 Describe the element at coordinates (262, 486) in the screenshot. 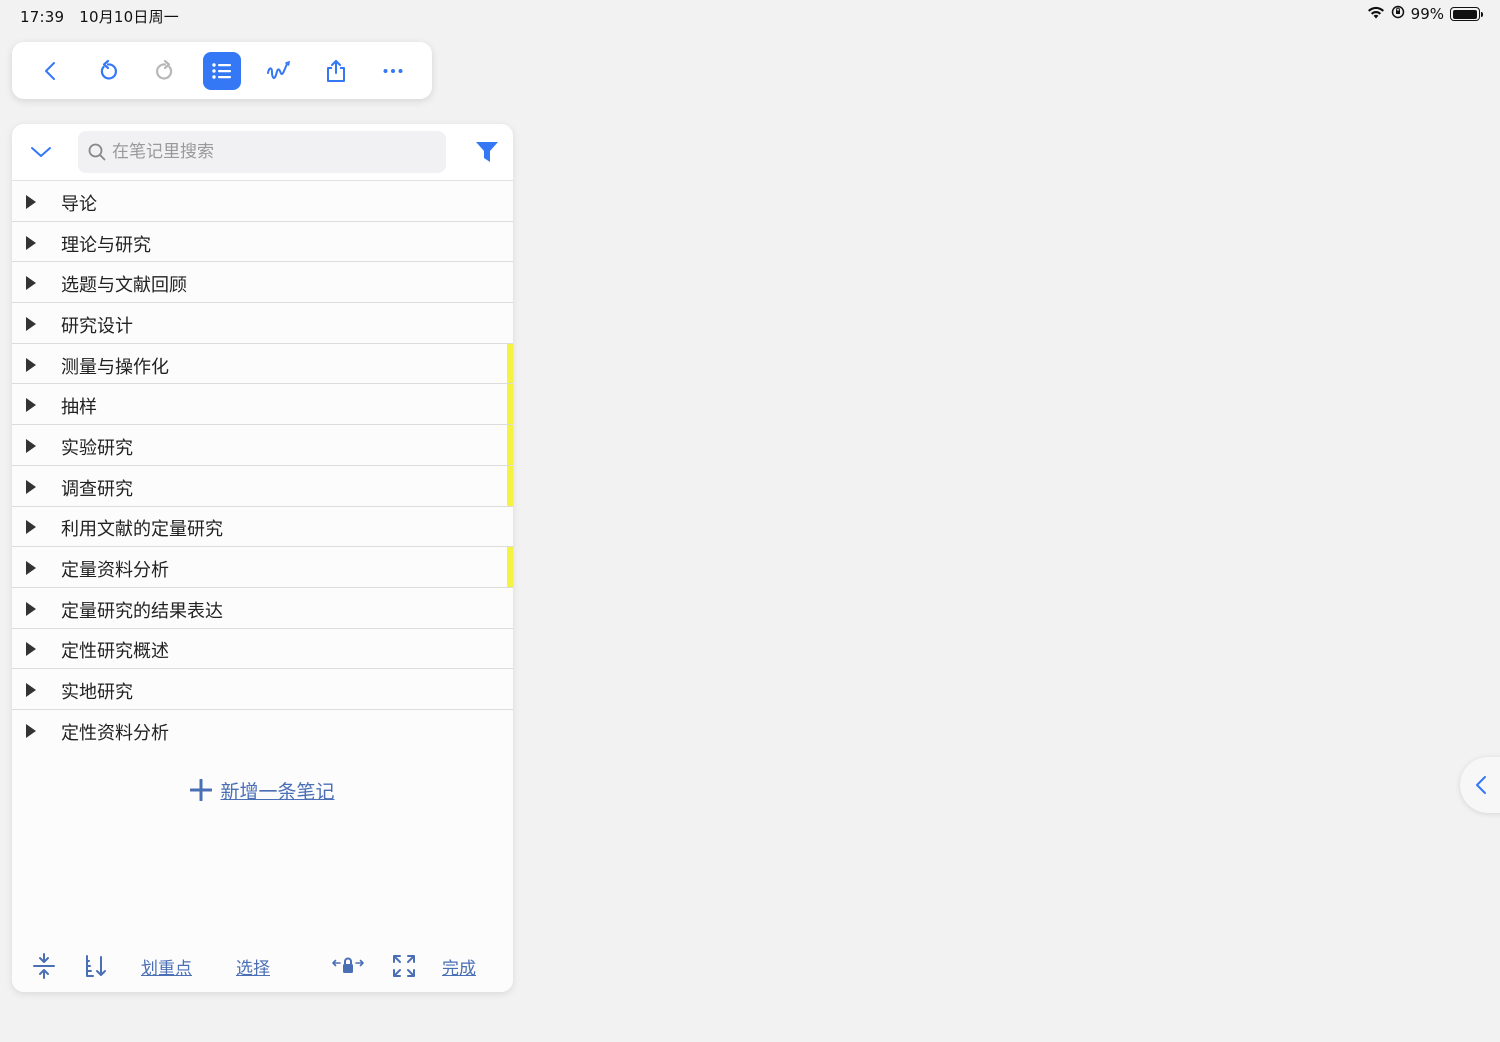

I see `note-list-item: 调查研究` at that location.